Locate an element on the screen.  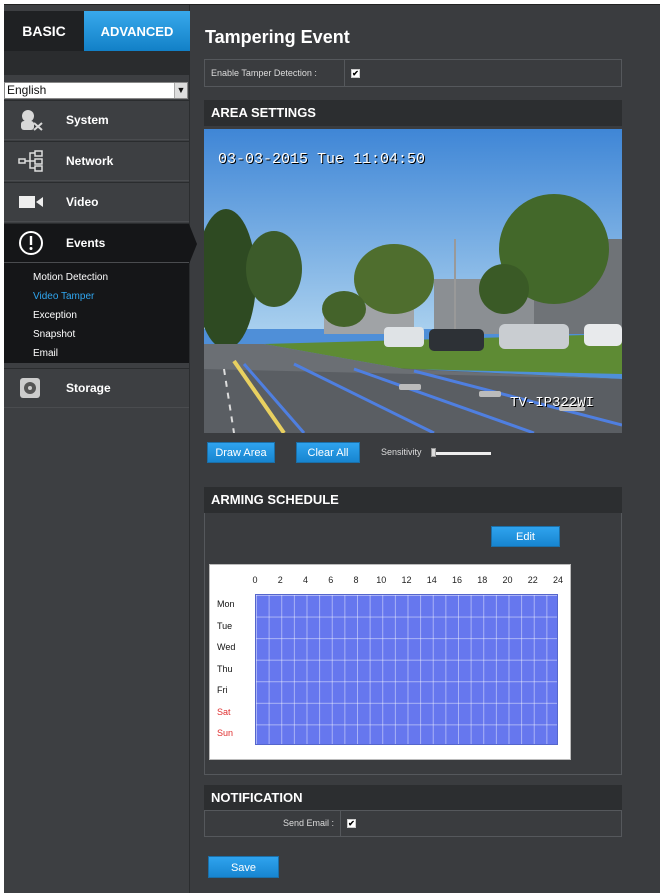
schedule-day-label: Mon is located at coordinates (226, 604).